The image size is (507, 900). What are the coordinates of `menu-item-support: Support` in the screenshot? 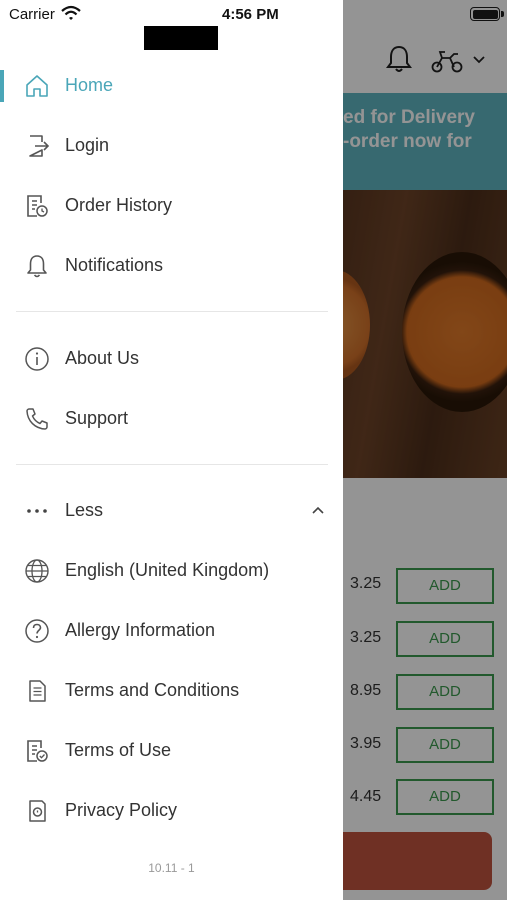 It's located at (171, 419).